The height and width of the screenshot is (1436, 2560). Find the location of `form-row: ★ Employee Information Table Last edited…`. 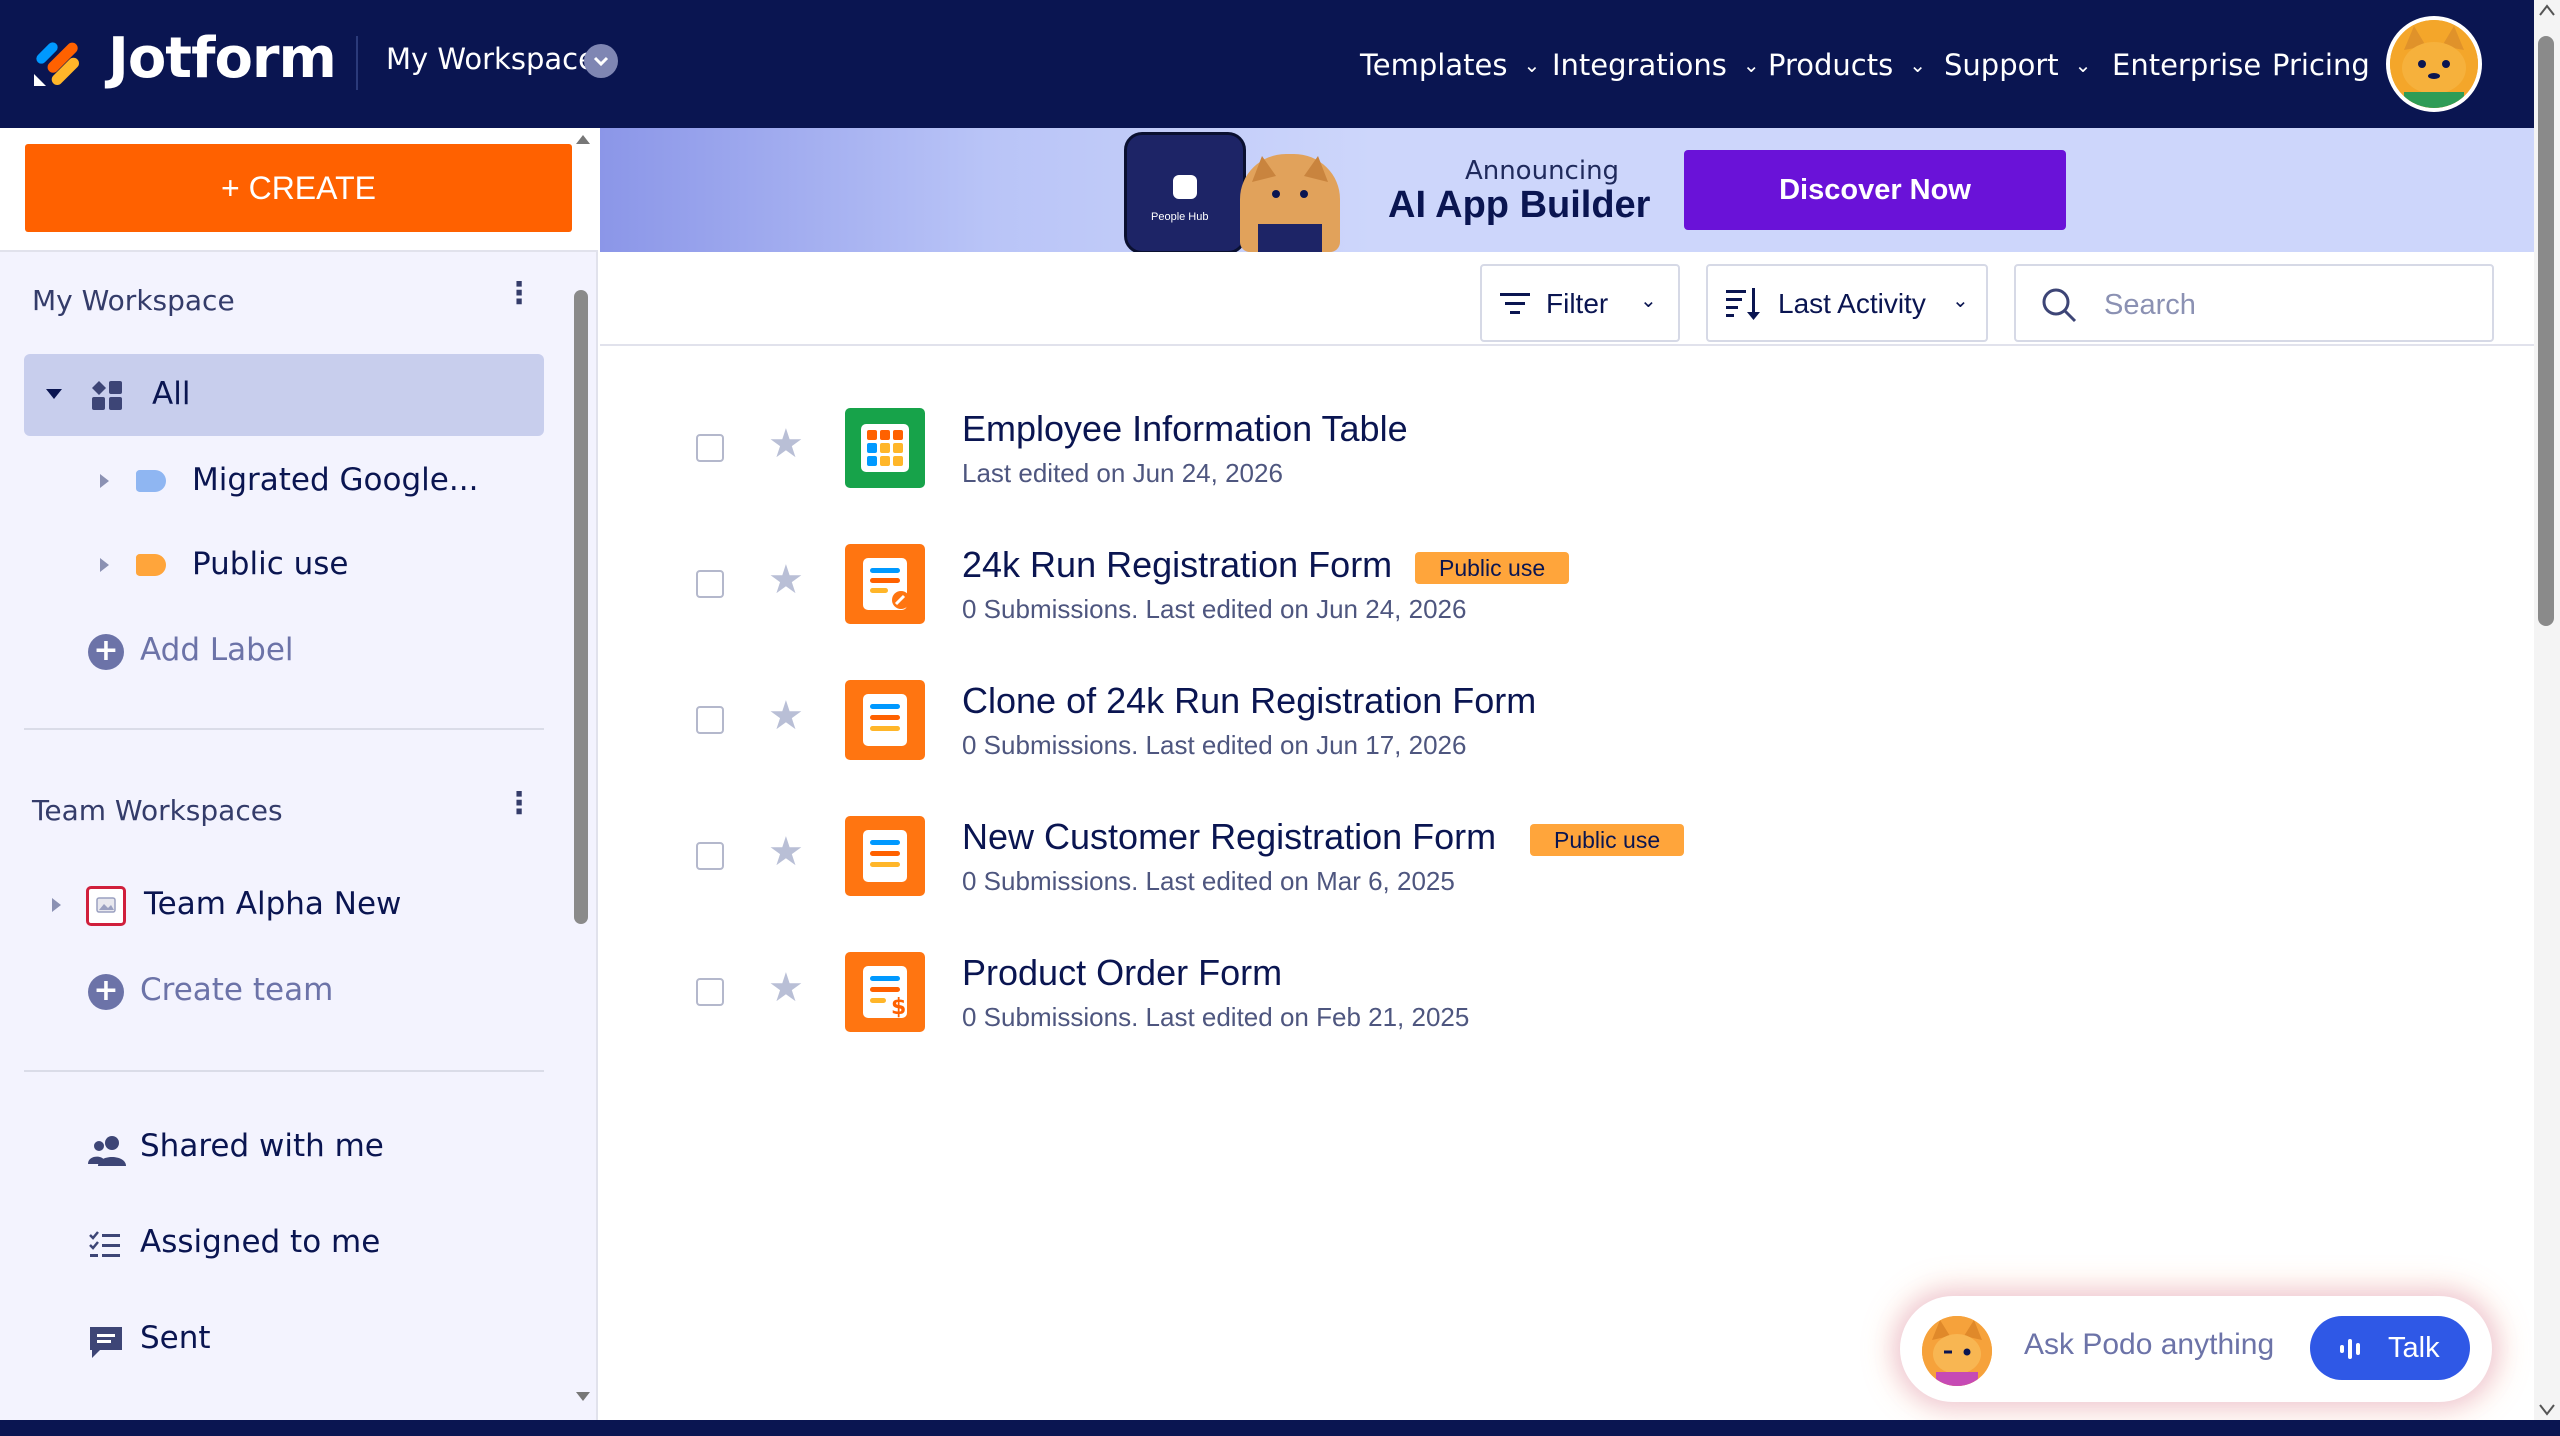

form-row: ★ Employee Information Table Last edited… is located at coordinates (1567, 452).